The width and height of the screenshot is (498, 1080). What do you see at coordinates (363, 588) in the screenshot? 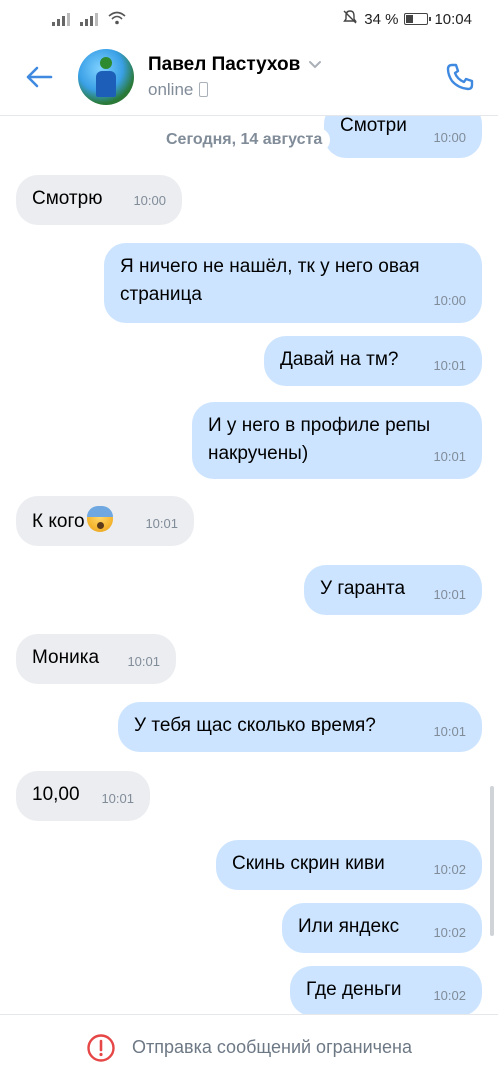
I see `message-text: У гаранта` at bounding box center [363, 588].